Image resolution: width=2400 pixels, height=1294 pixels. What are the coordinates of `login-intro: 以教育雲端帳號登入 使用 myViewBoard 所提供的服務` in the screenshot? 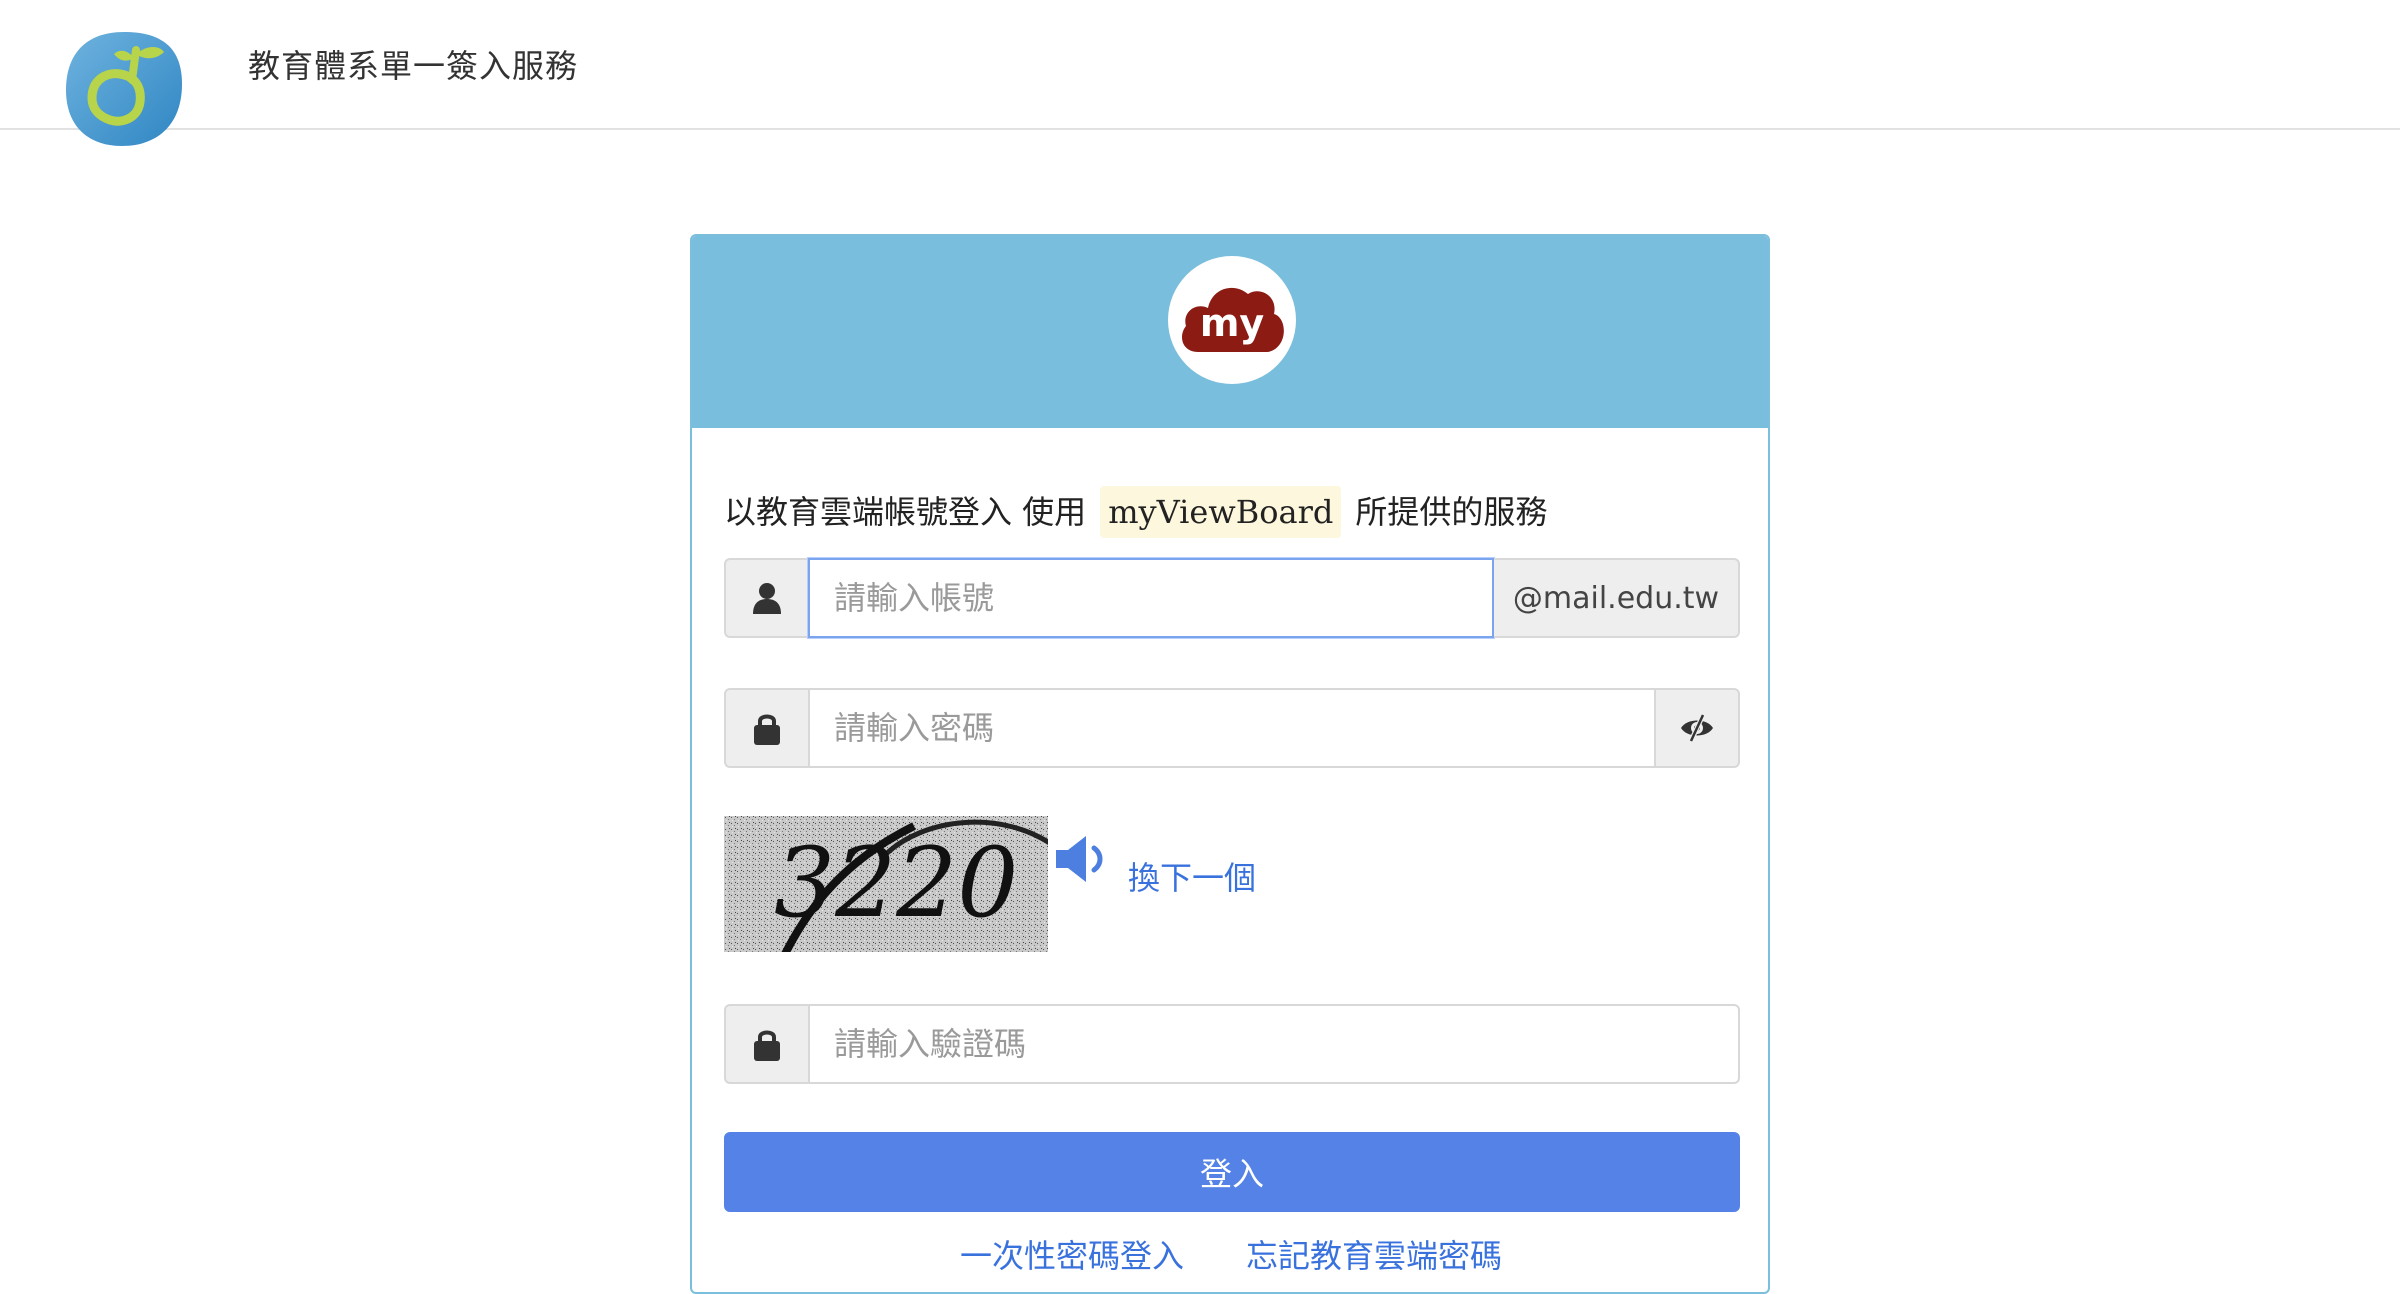 It's located at (1135, 512).